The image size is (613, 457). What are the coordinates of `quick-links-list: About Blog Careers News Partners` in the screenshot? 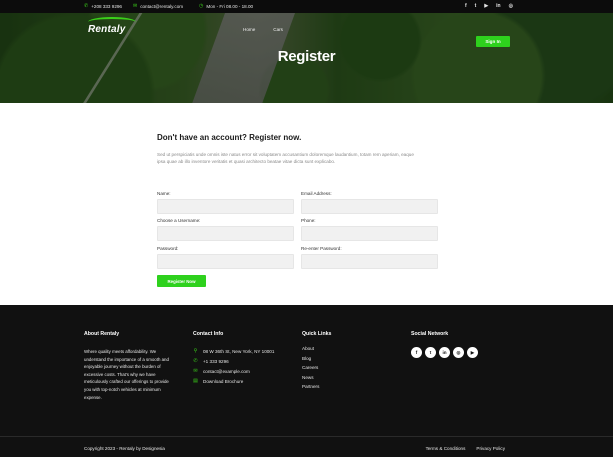 It's located at (316, 370).